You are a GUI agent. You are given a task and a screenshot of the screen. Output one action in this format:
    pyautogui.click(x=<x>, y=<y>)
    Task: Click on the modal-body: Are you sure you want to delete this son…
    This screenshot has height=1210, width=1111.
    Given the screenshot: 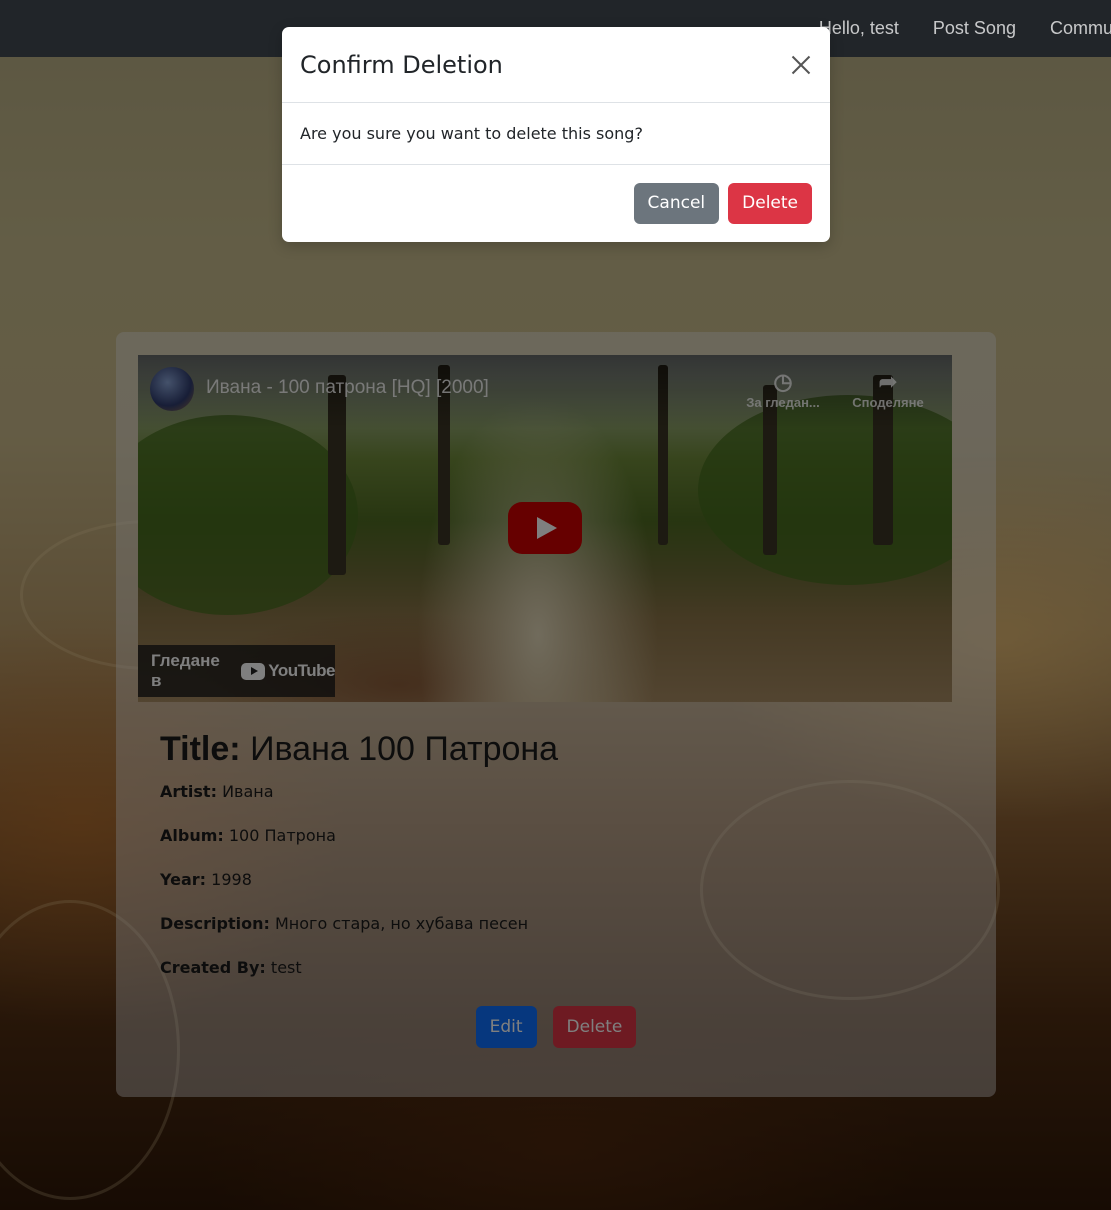 What is the action you would take?
    pyautogui.click(x=556, y=134)
    